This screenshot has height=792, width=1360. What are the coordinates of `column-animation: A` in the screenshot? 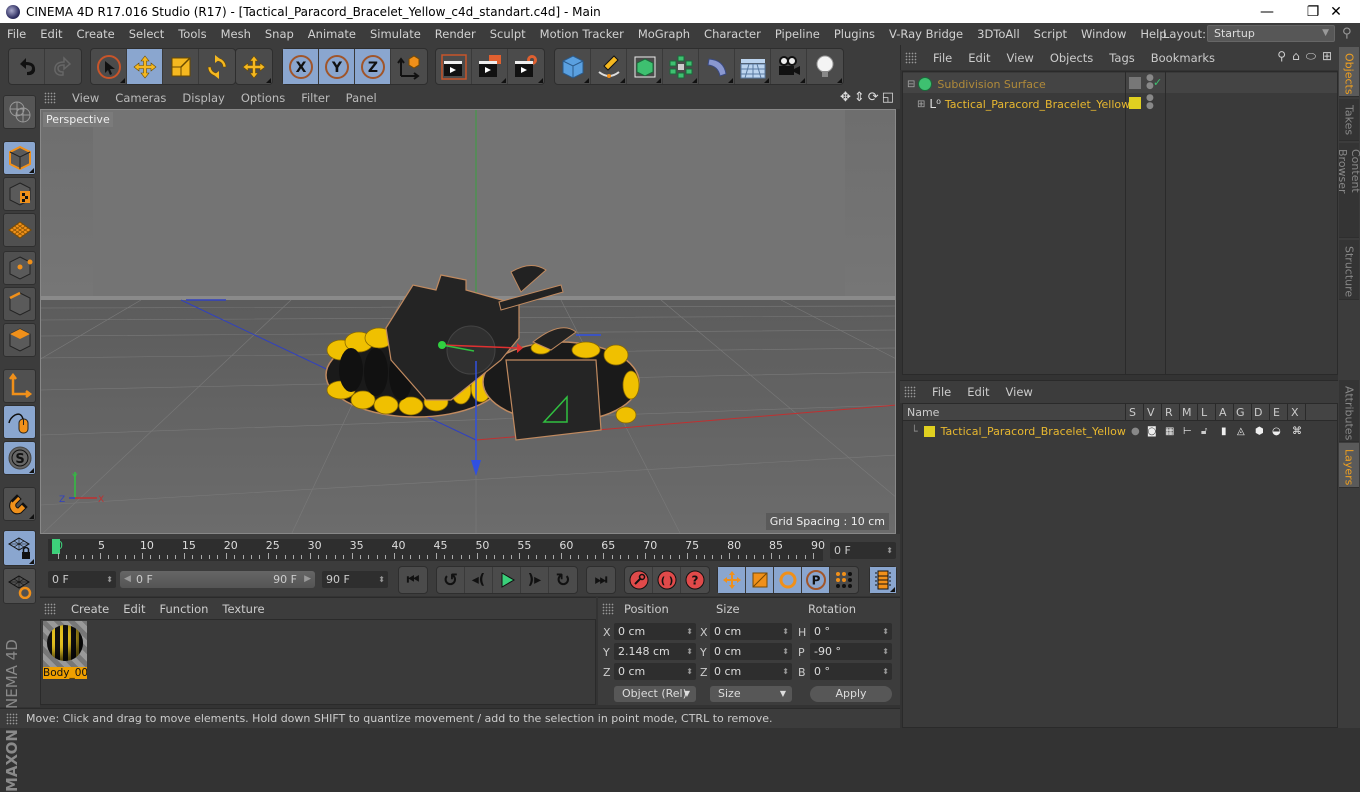 It's located at (1223, 412).